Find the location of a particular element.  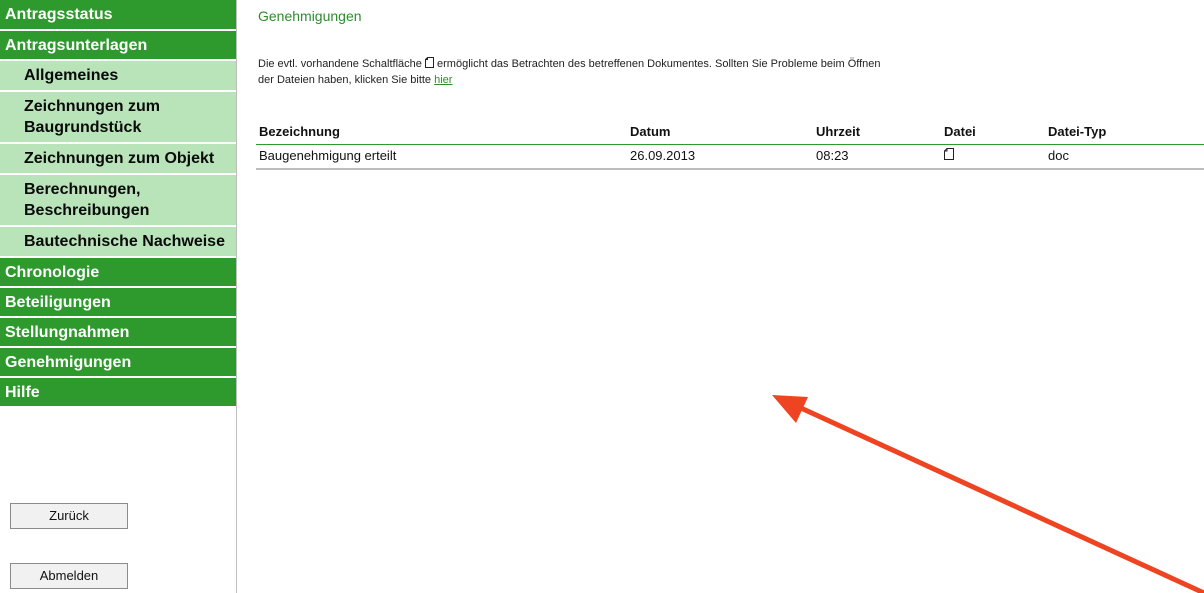

header-uhrzeit: Uhrzeit is located at coordinates (838, 131).